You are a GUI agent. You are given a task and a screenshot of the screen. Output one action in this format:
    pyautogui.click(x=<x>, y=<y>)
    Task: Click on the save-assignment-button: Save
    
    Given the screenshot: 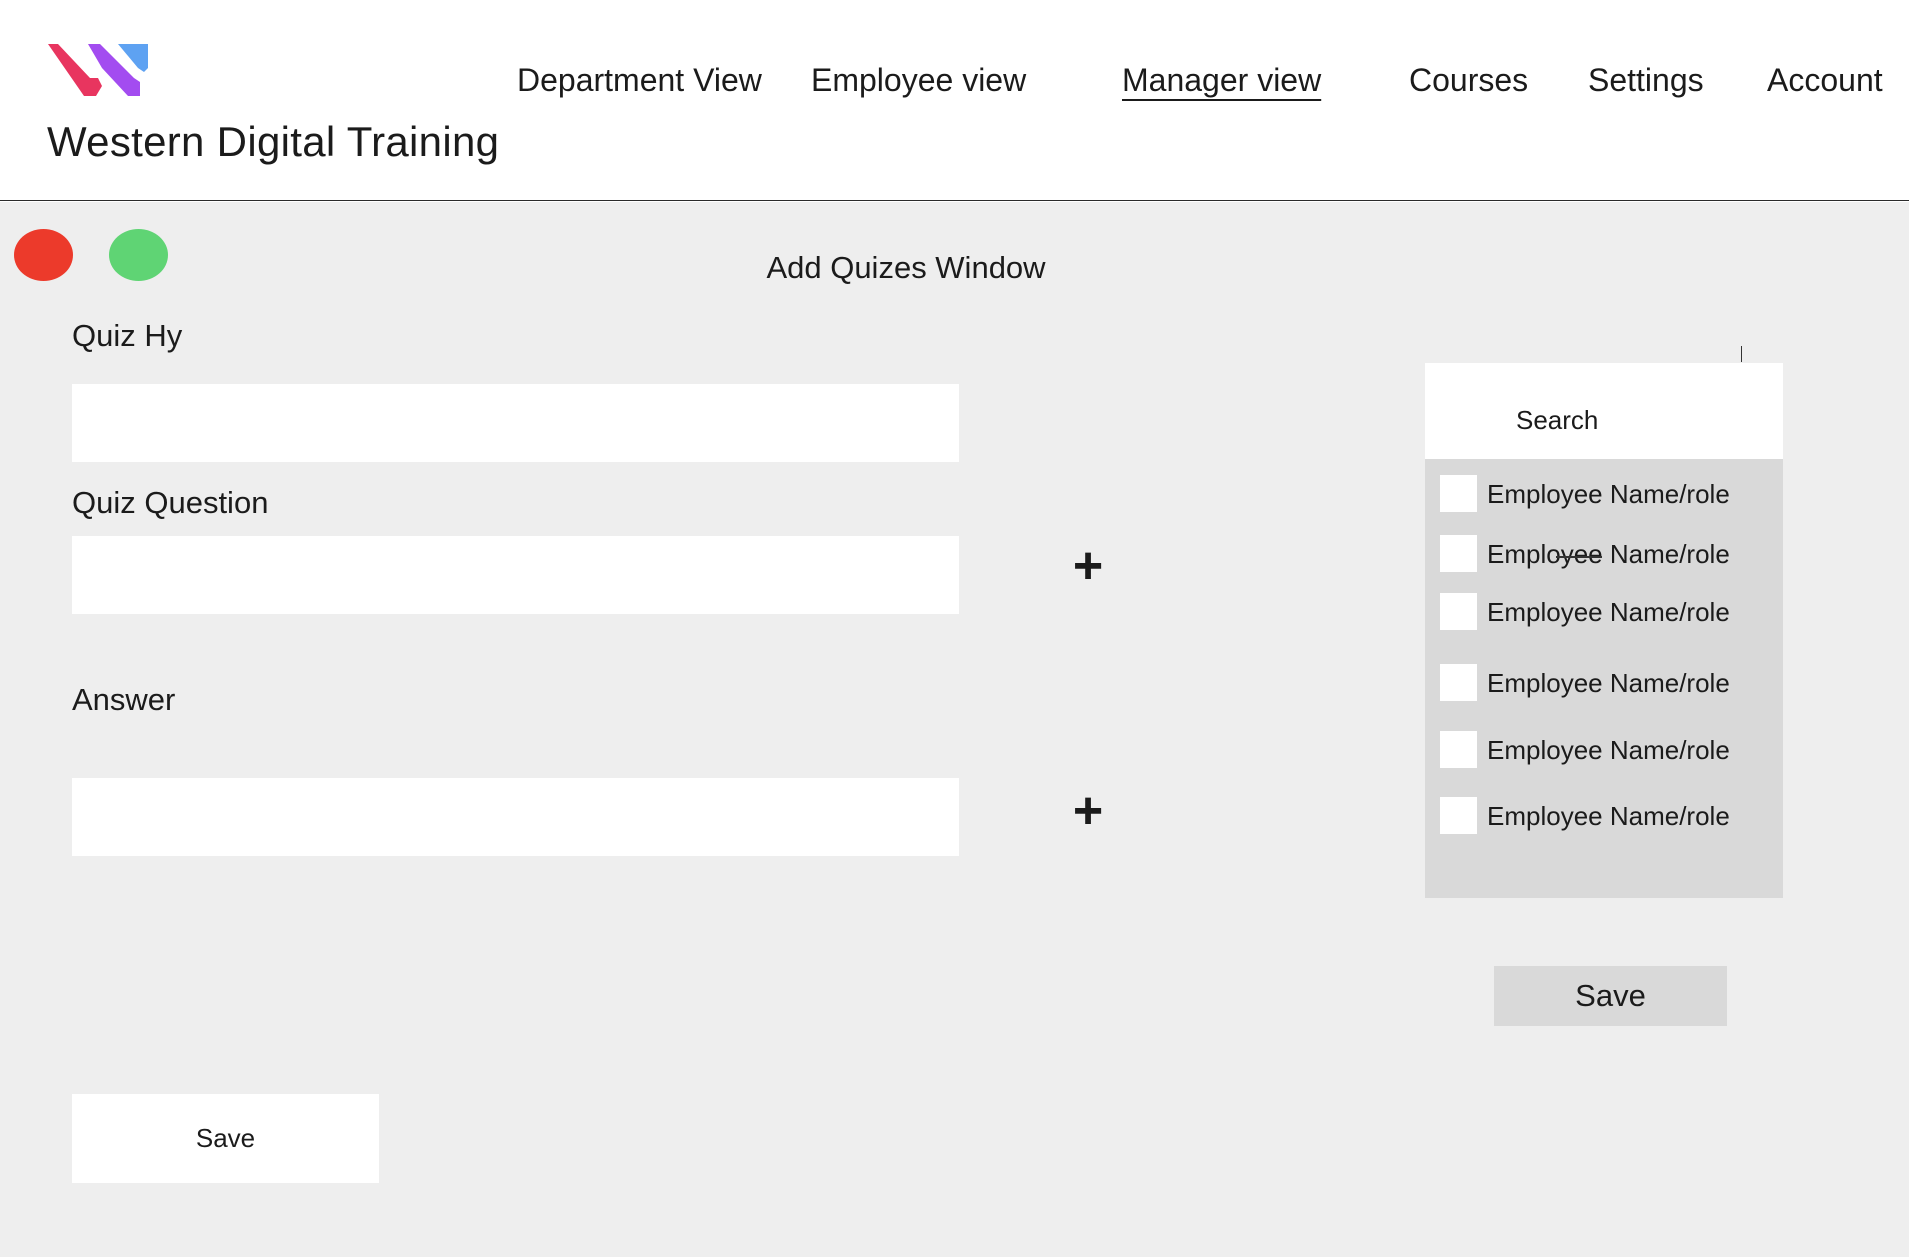 What is the action you would take?
    pyautogui.click(x=1610, y=996)
    